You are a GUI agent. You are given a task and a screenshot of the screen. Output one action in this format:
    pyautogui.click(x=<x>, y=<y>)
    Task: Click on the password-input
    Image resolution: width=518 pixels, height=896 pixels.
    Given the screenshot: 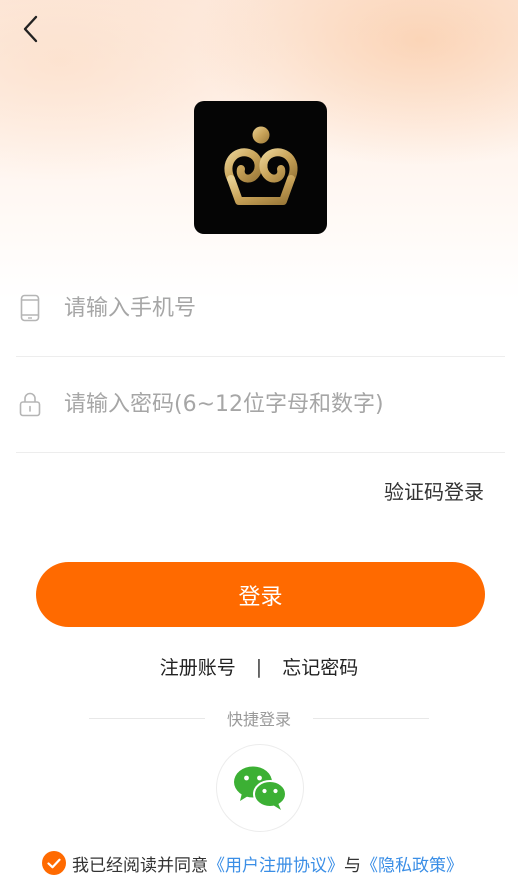 What is the action you would take?
    pyautogui.click(x=283, y=404)
    